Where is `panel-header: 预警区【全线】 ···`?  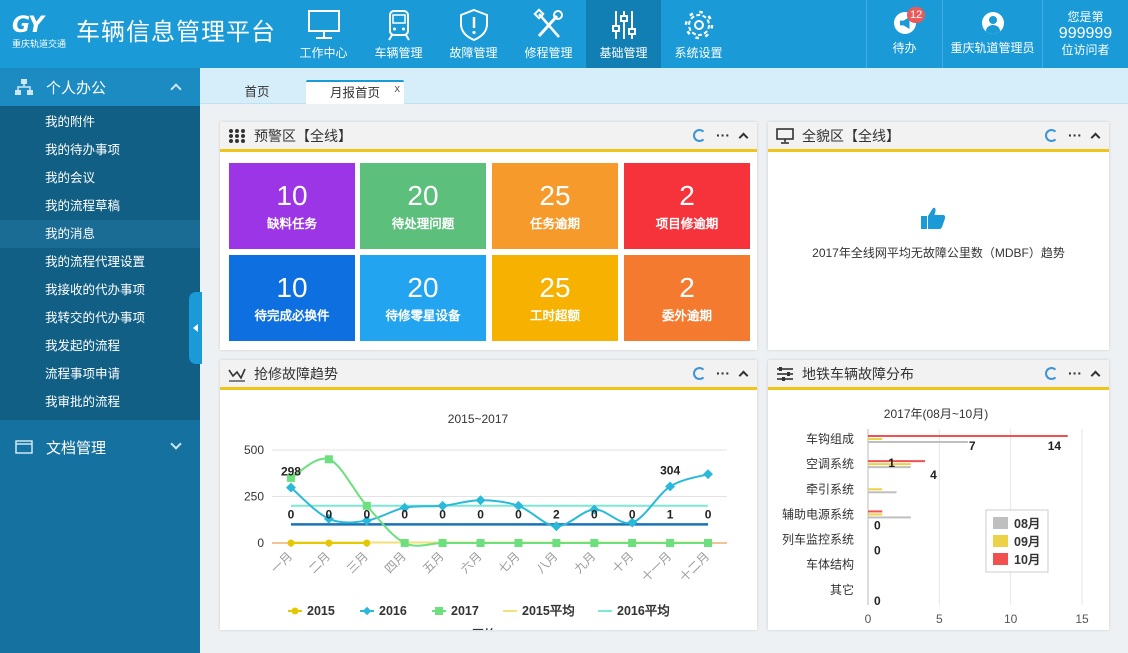 panel-header: 预警区【全线】 ··· is located at coordinates (488, 137).